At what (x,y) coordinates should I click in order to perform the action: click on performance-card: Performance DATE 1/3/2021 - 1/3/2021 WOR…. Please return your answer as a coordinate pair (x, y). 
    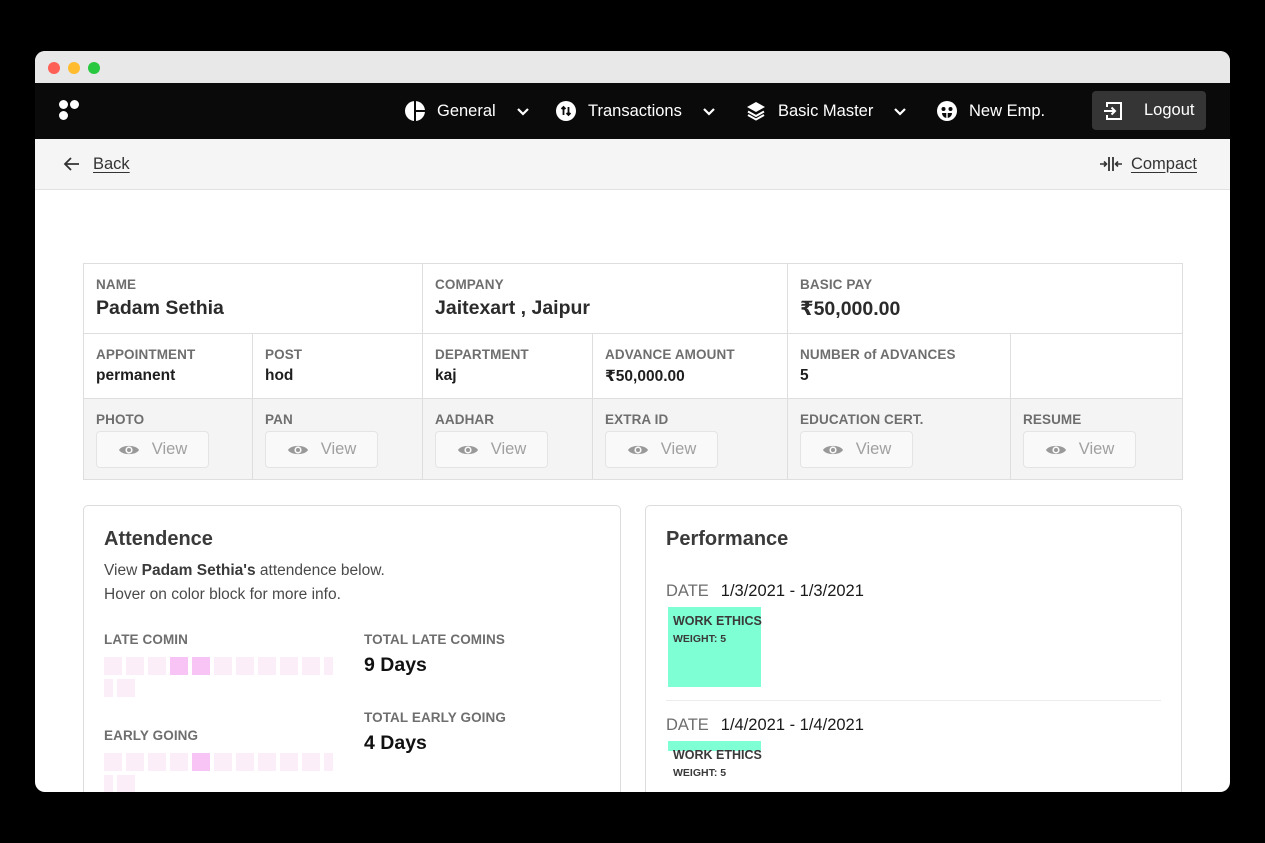
    Looking at the image, I should click on (913, 648).